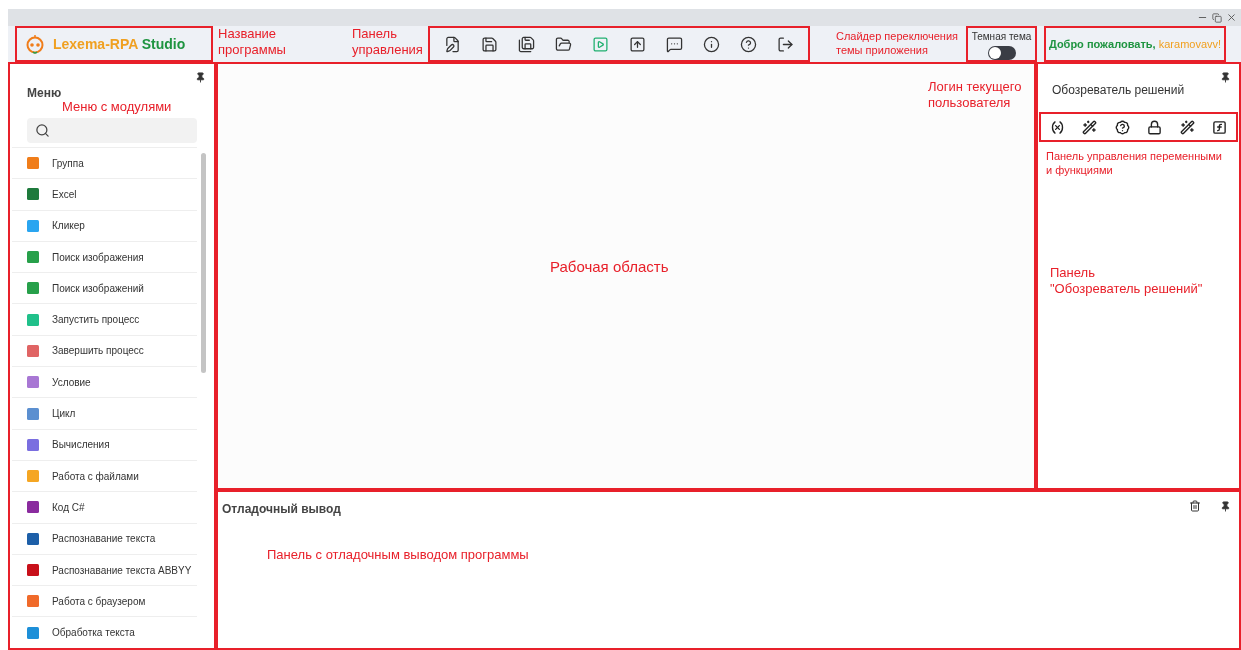  Describe the element at coordinates (452, 44) in the screenshot. I see `new-file-icon` at that location.